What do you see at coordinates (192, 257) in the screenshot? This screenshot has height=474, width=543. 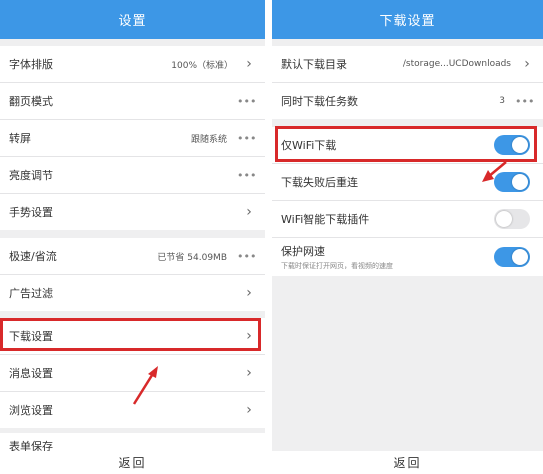 I see `settings-item-value: 已节省 54.09MB` at bounding box center [192, 257].